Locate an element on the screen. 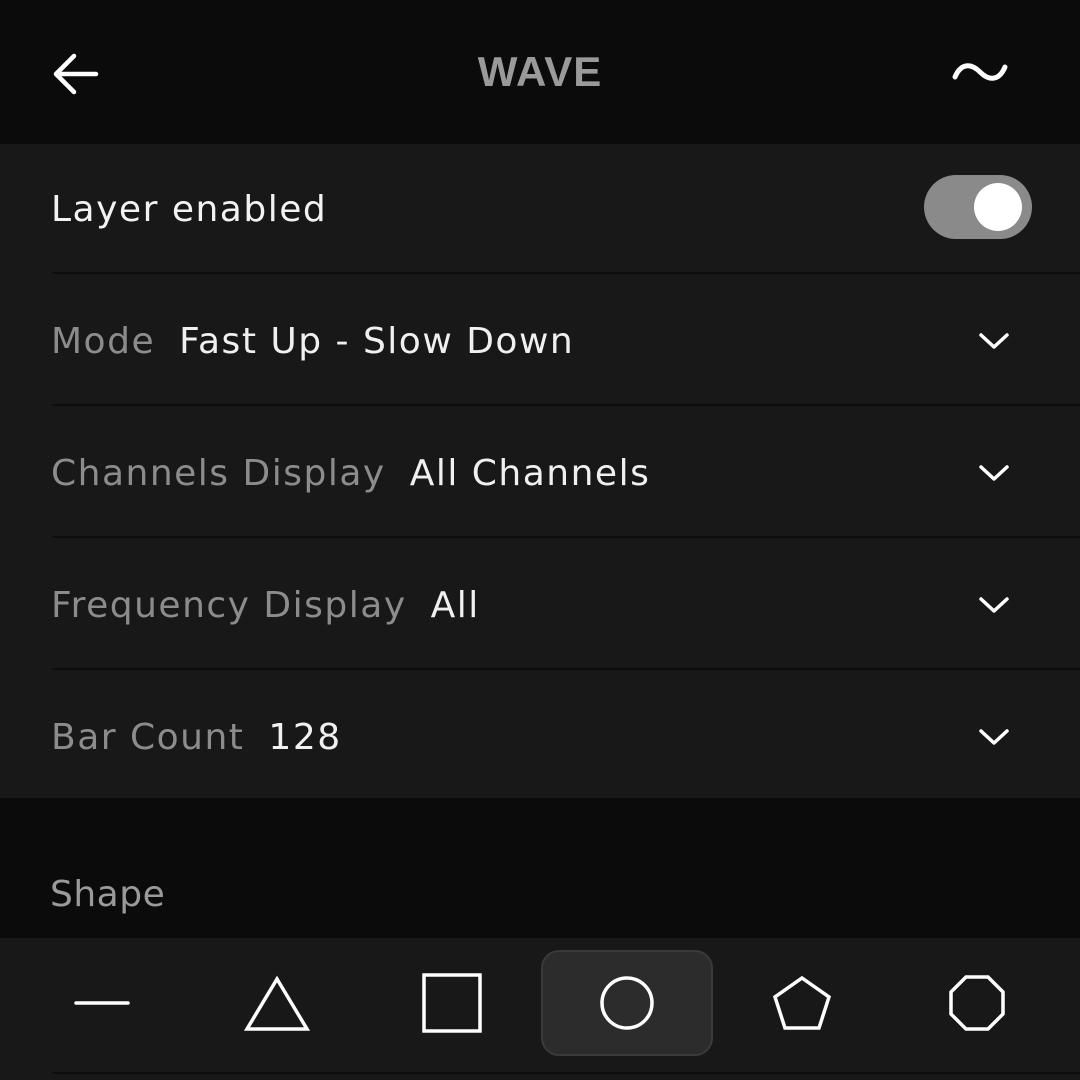 The image size is (1080, 1080). layer-enabled-label: Layer enabled is located at coordinates (189, 209).